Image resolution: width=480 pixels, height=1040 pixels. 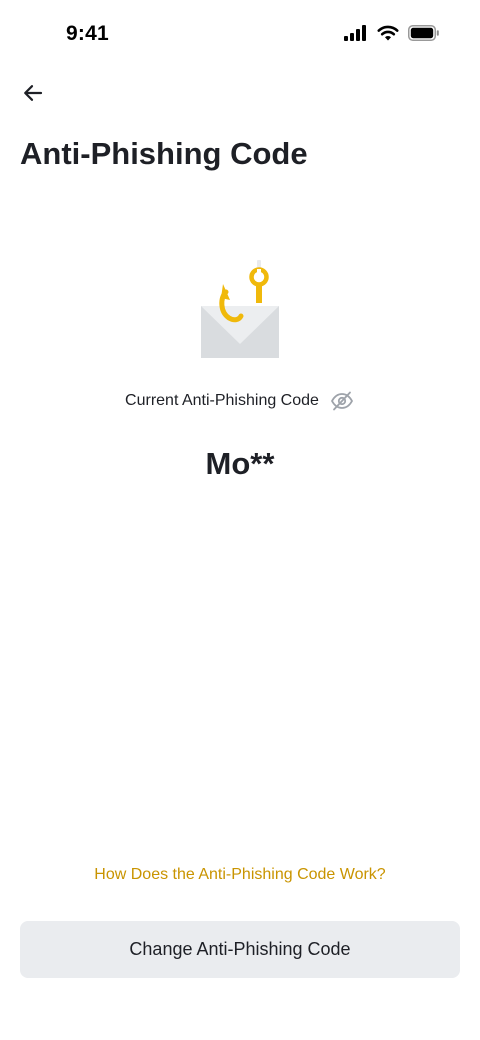 I want to click on eye-off-icon, so click(x=342, y=401).